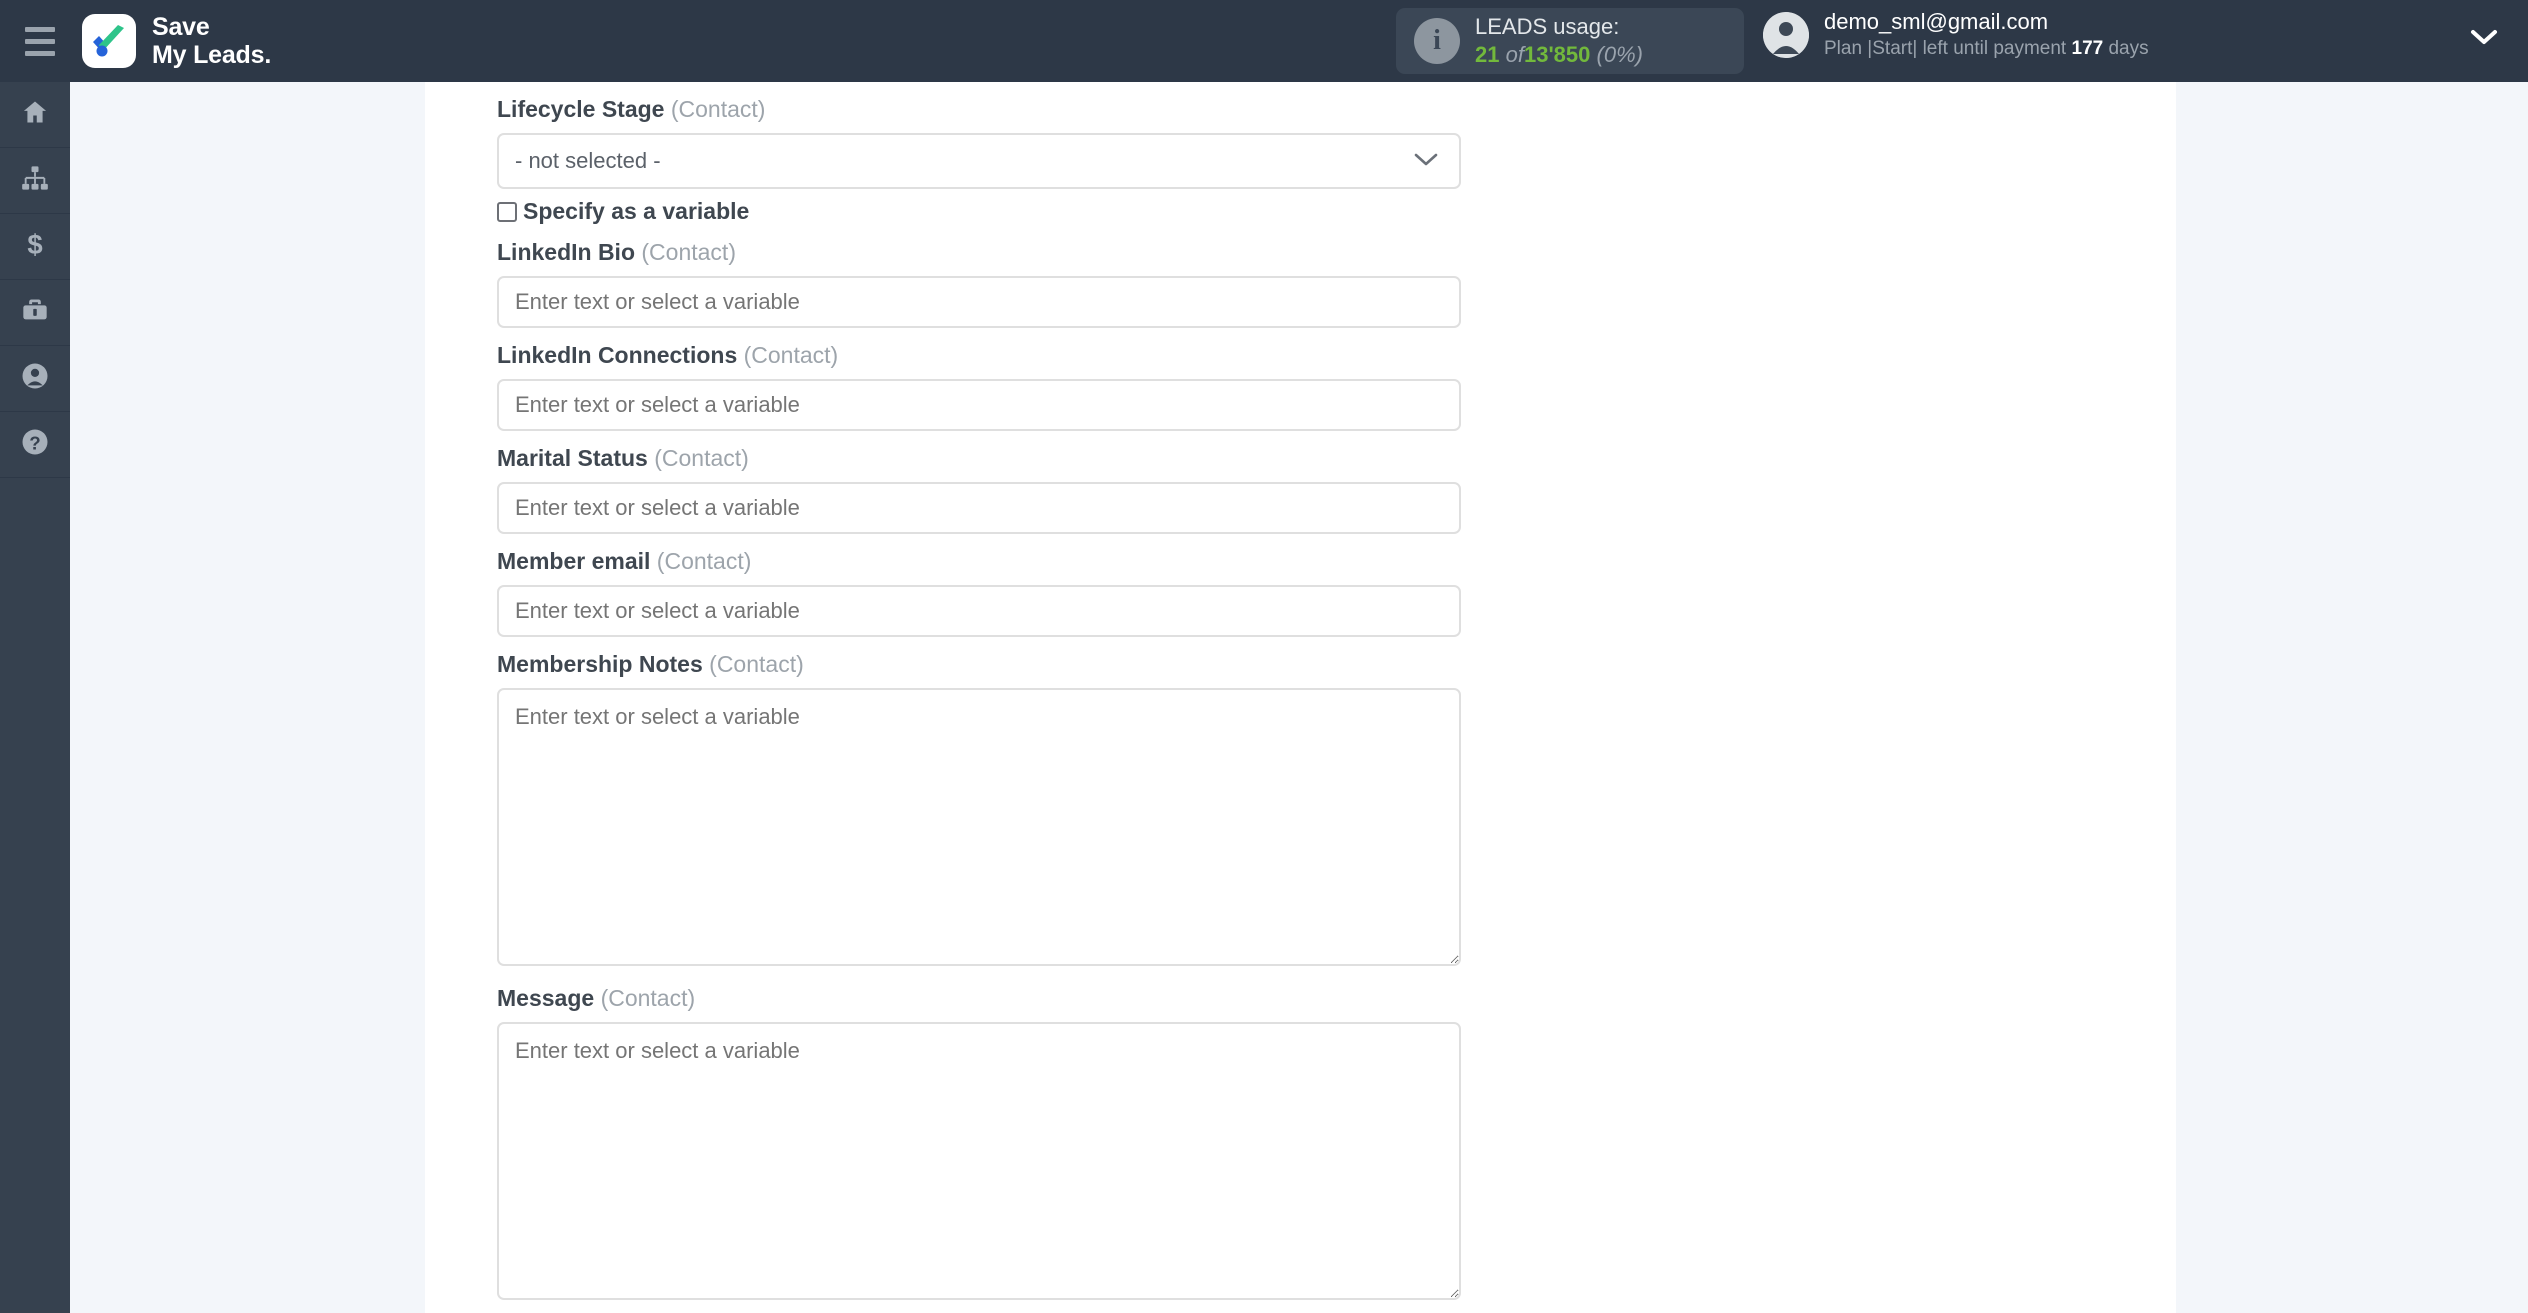  Describe the element at coordinates (979, 1161) in the screenshot. I see `message-textarea` at that location.